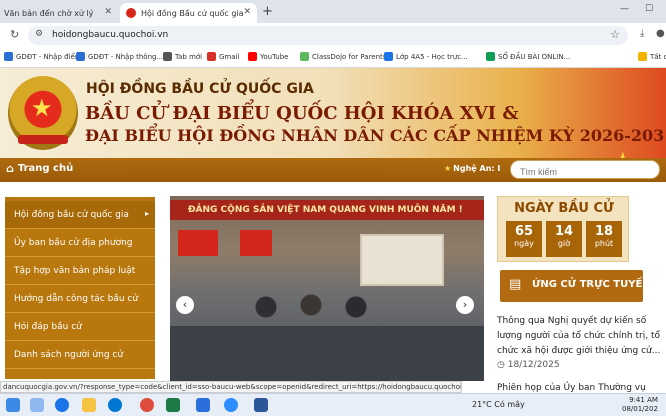 Image resolution: width=666 pixels, height=416 pixels. What do you see at coordinates (533, 365) in the screenshot?
I see `news-date-text: 18/12/2025` at bounding box center [533, 365].